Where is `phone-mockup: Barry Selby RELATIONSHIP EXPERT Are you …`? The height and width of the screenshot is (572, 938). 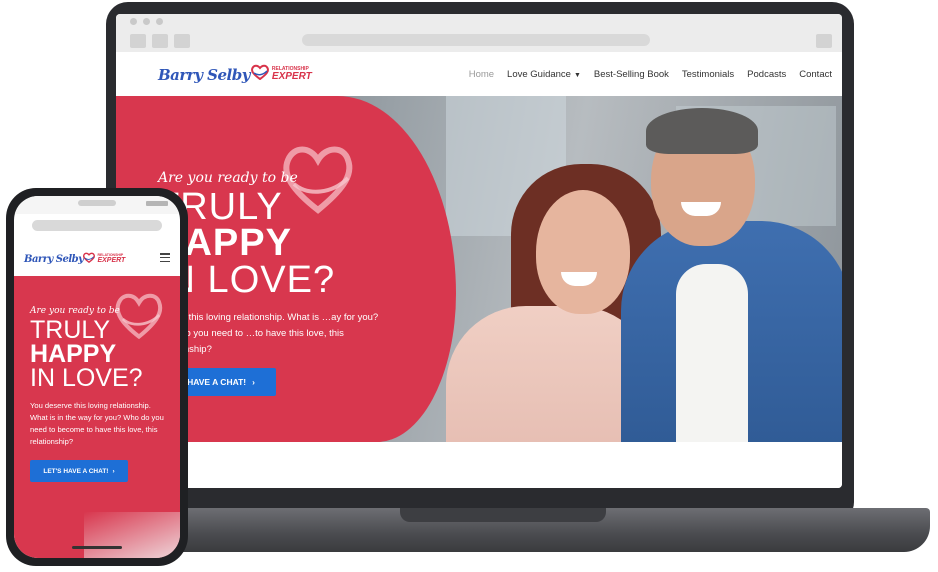
phone-mockup: Barry Selby RELATIONSHIP EXPERT Are you … is located at coordinates (97, 377).